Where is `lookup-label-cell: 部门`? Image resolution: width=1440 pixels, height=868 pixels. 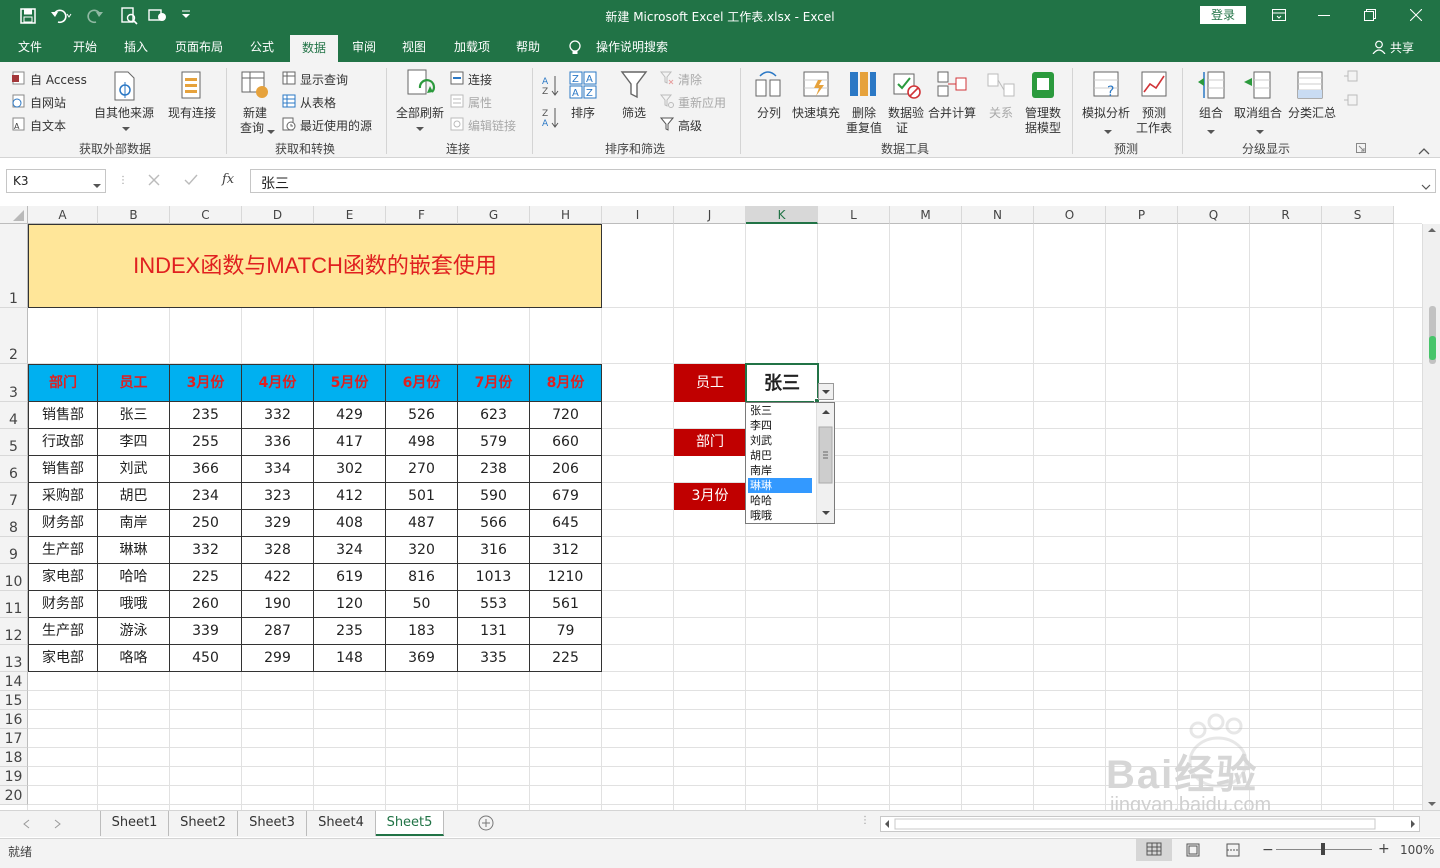
lookup-label-cell: 部门 is located at coordinates (710, 442).